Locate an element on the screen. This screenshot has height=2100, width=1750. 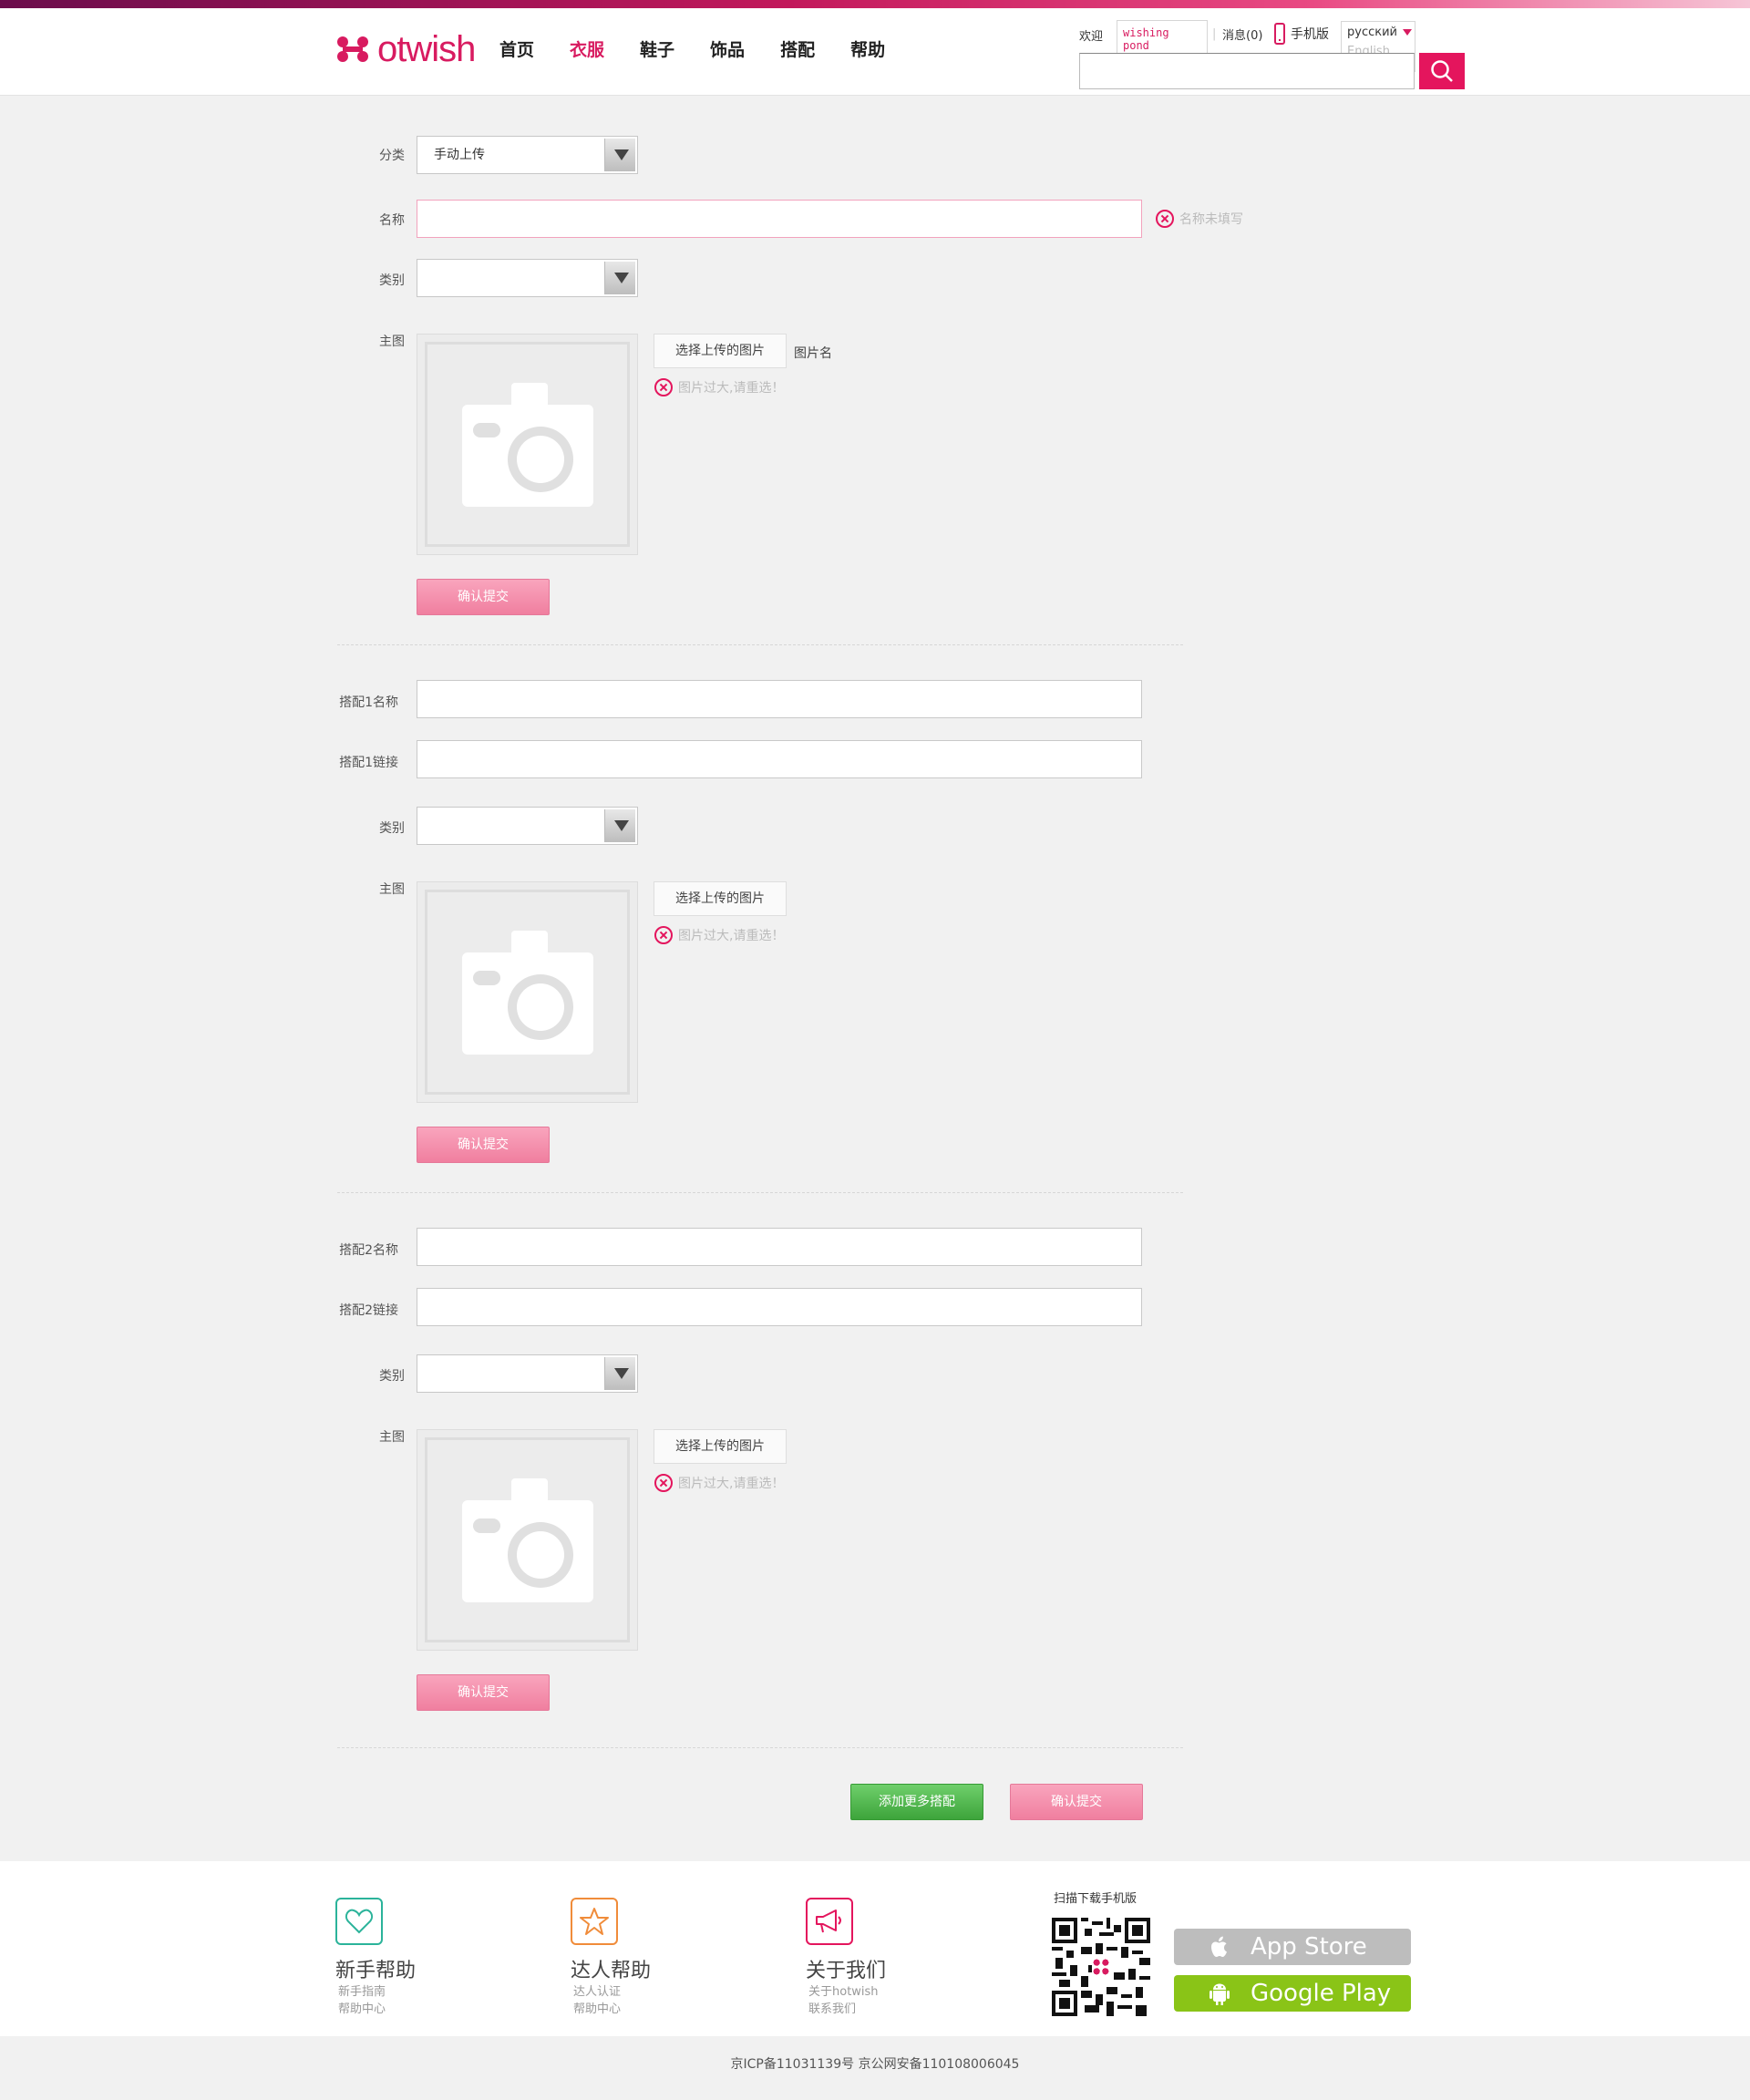
google-play-label: Google Play is located at coordinates (1322, 1994).